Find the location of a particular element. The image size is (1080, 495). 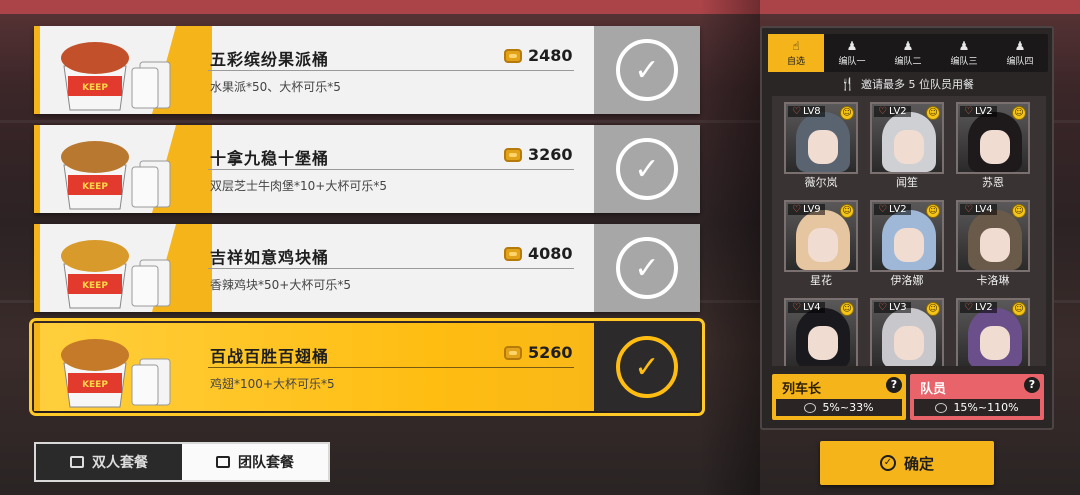

tab-label: 团队套餐 is located at coordinates (266, 463).